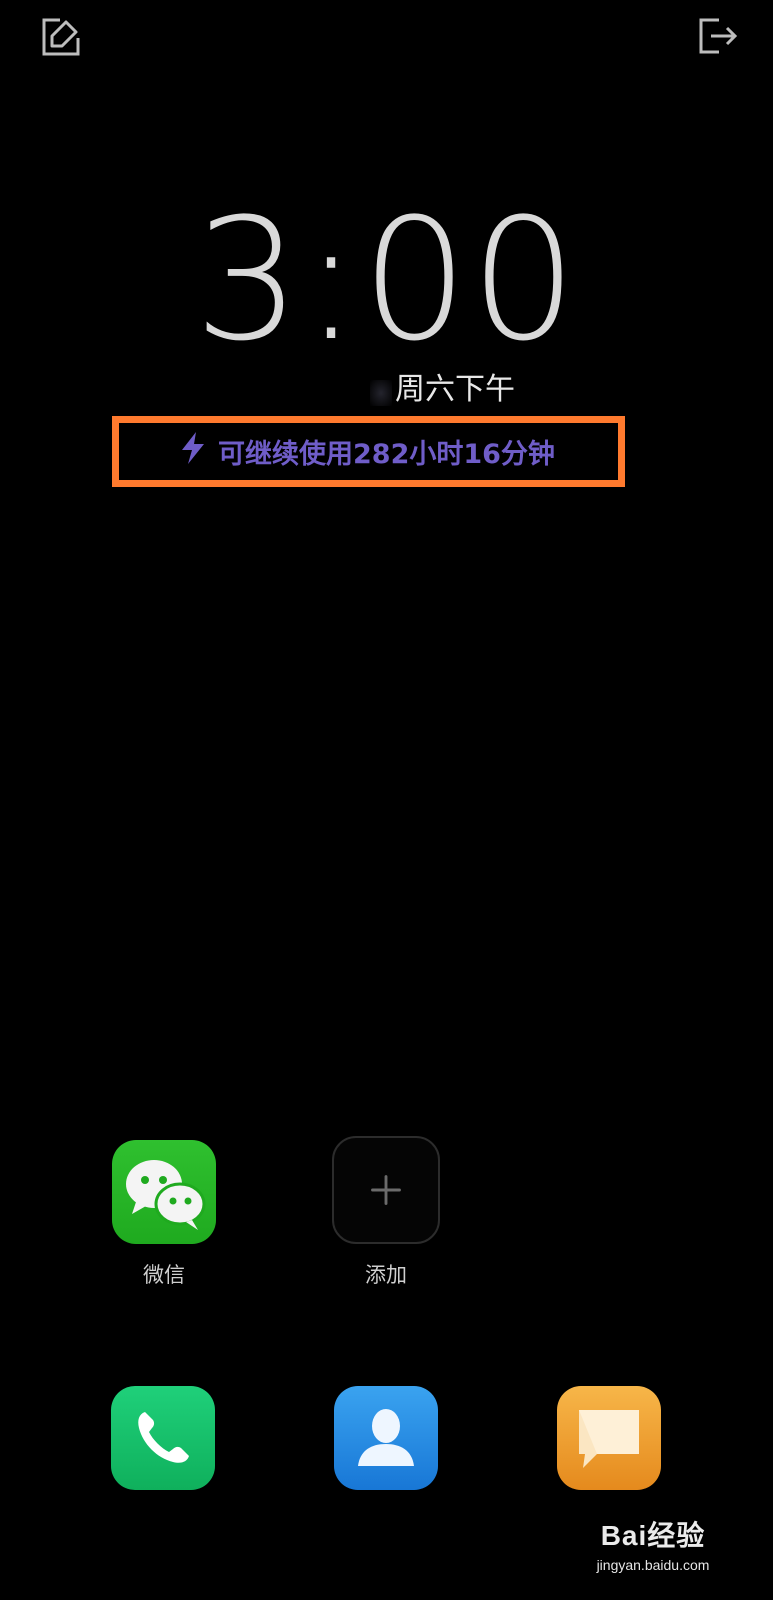 The height and width of the screenshot is (1600, 773). What do you see at coordinates (653, 1535) in the screenshot?
I see `watermark-main: Bai经验` at bounding box center [653, 1535].